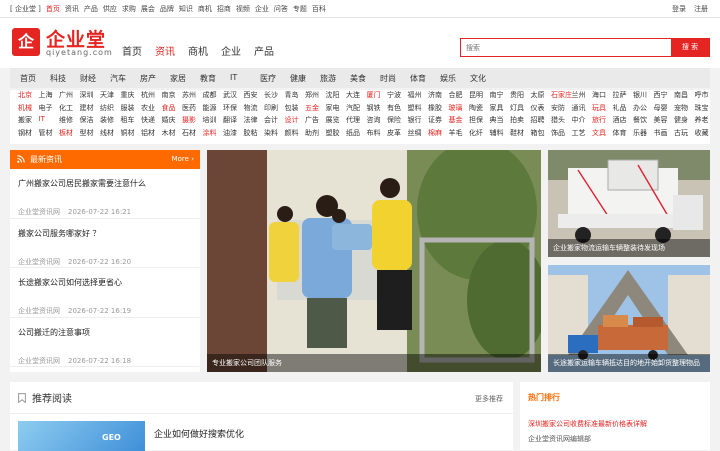 The image size is (720, 451). What do you see at coordinates (476, 120) in the screenshot?
I see `subcategory-link: 担保` at bounding box center [476, 120].